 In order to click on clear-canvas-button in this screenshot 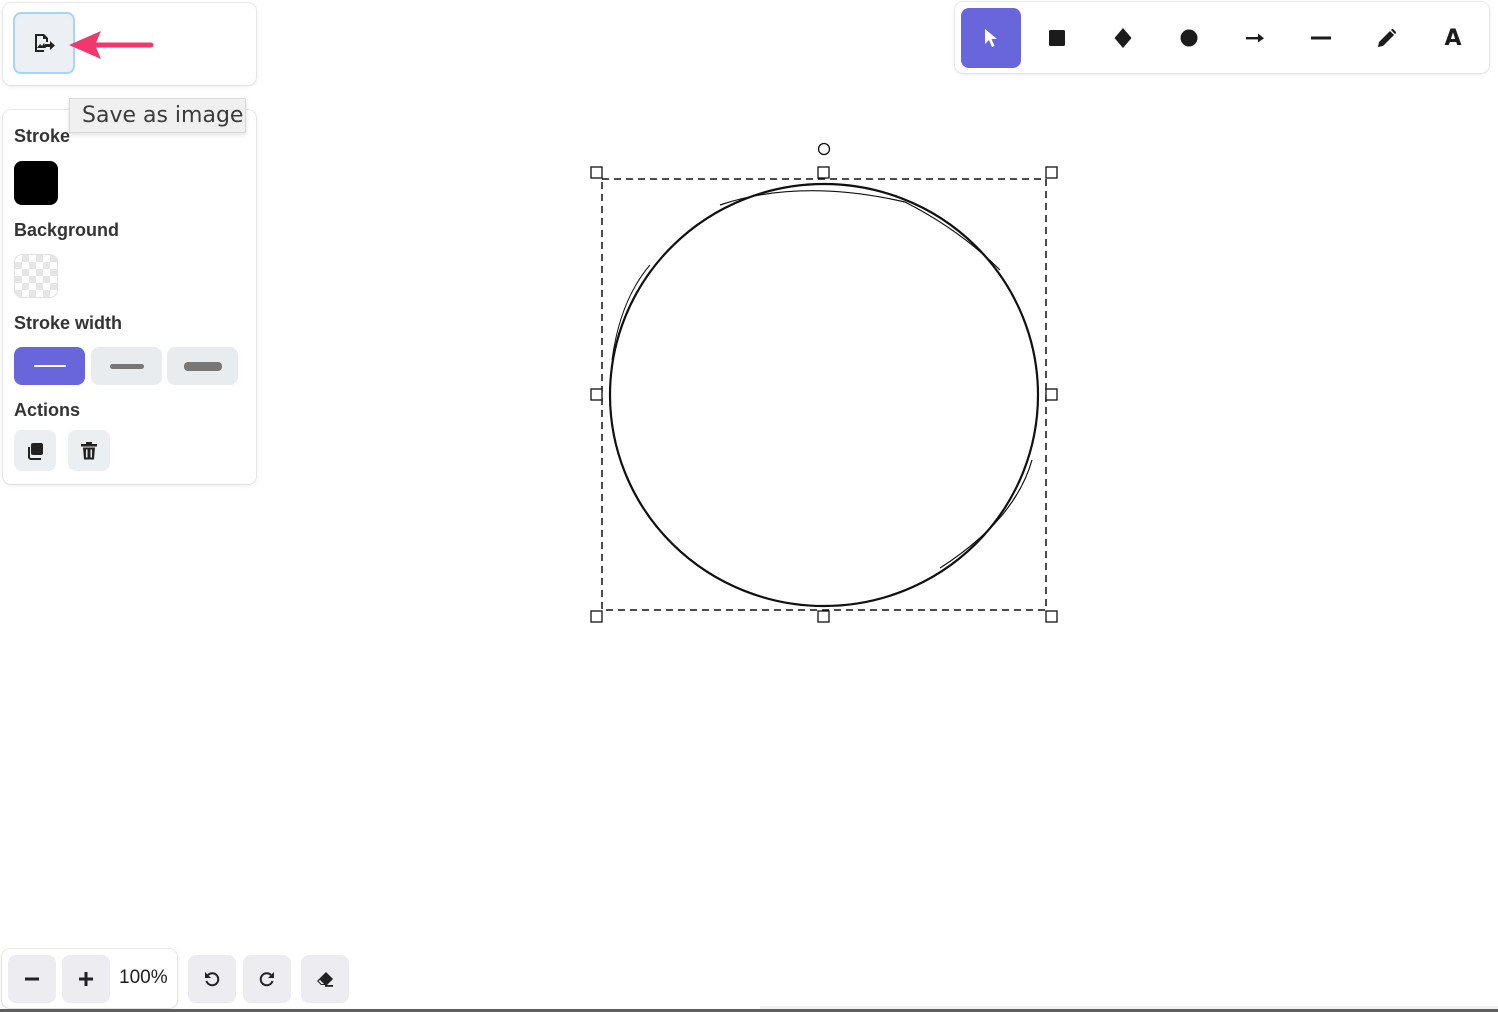, I will do `click(325, 979)`.